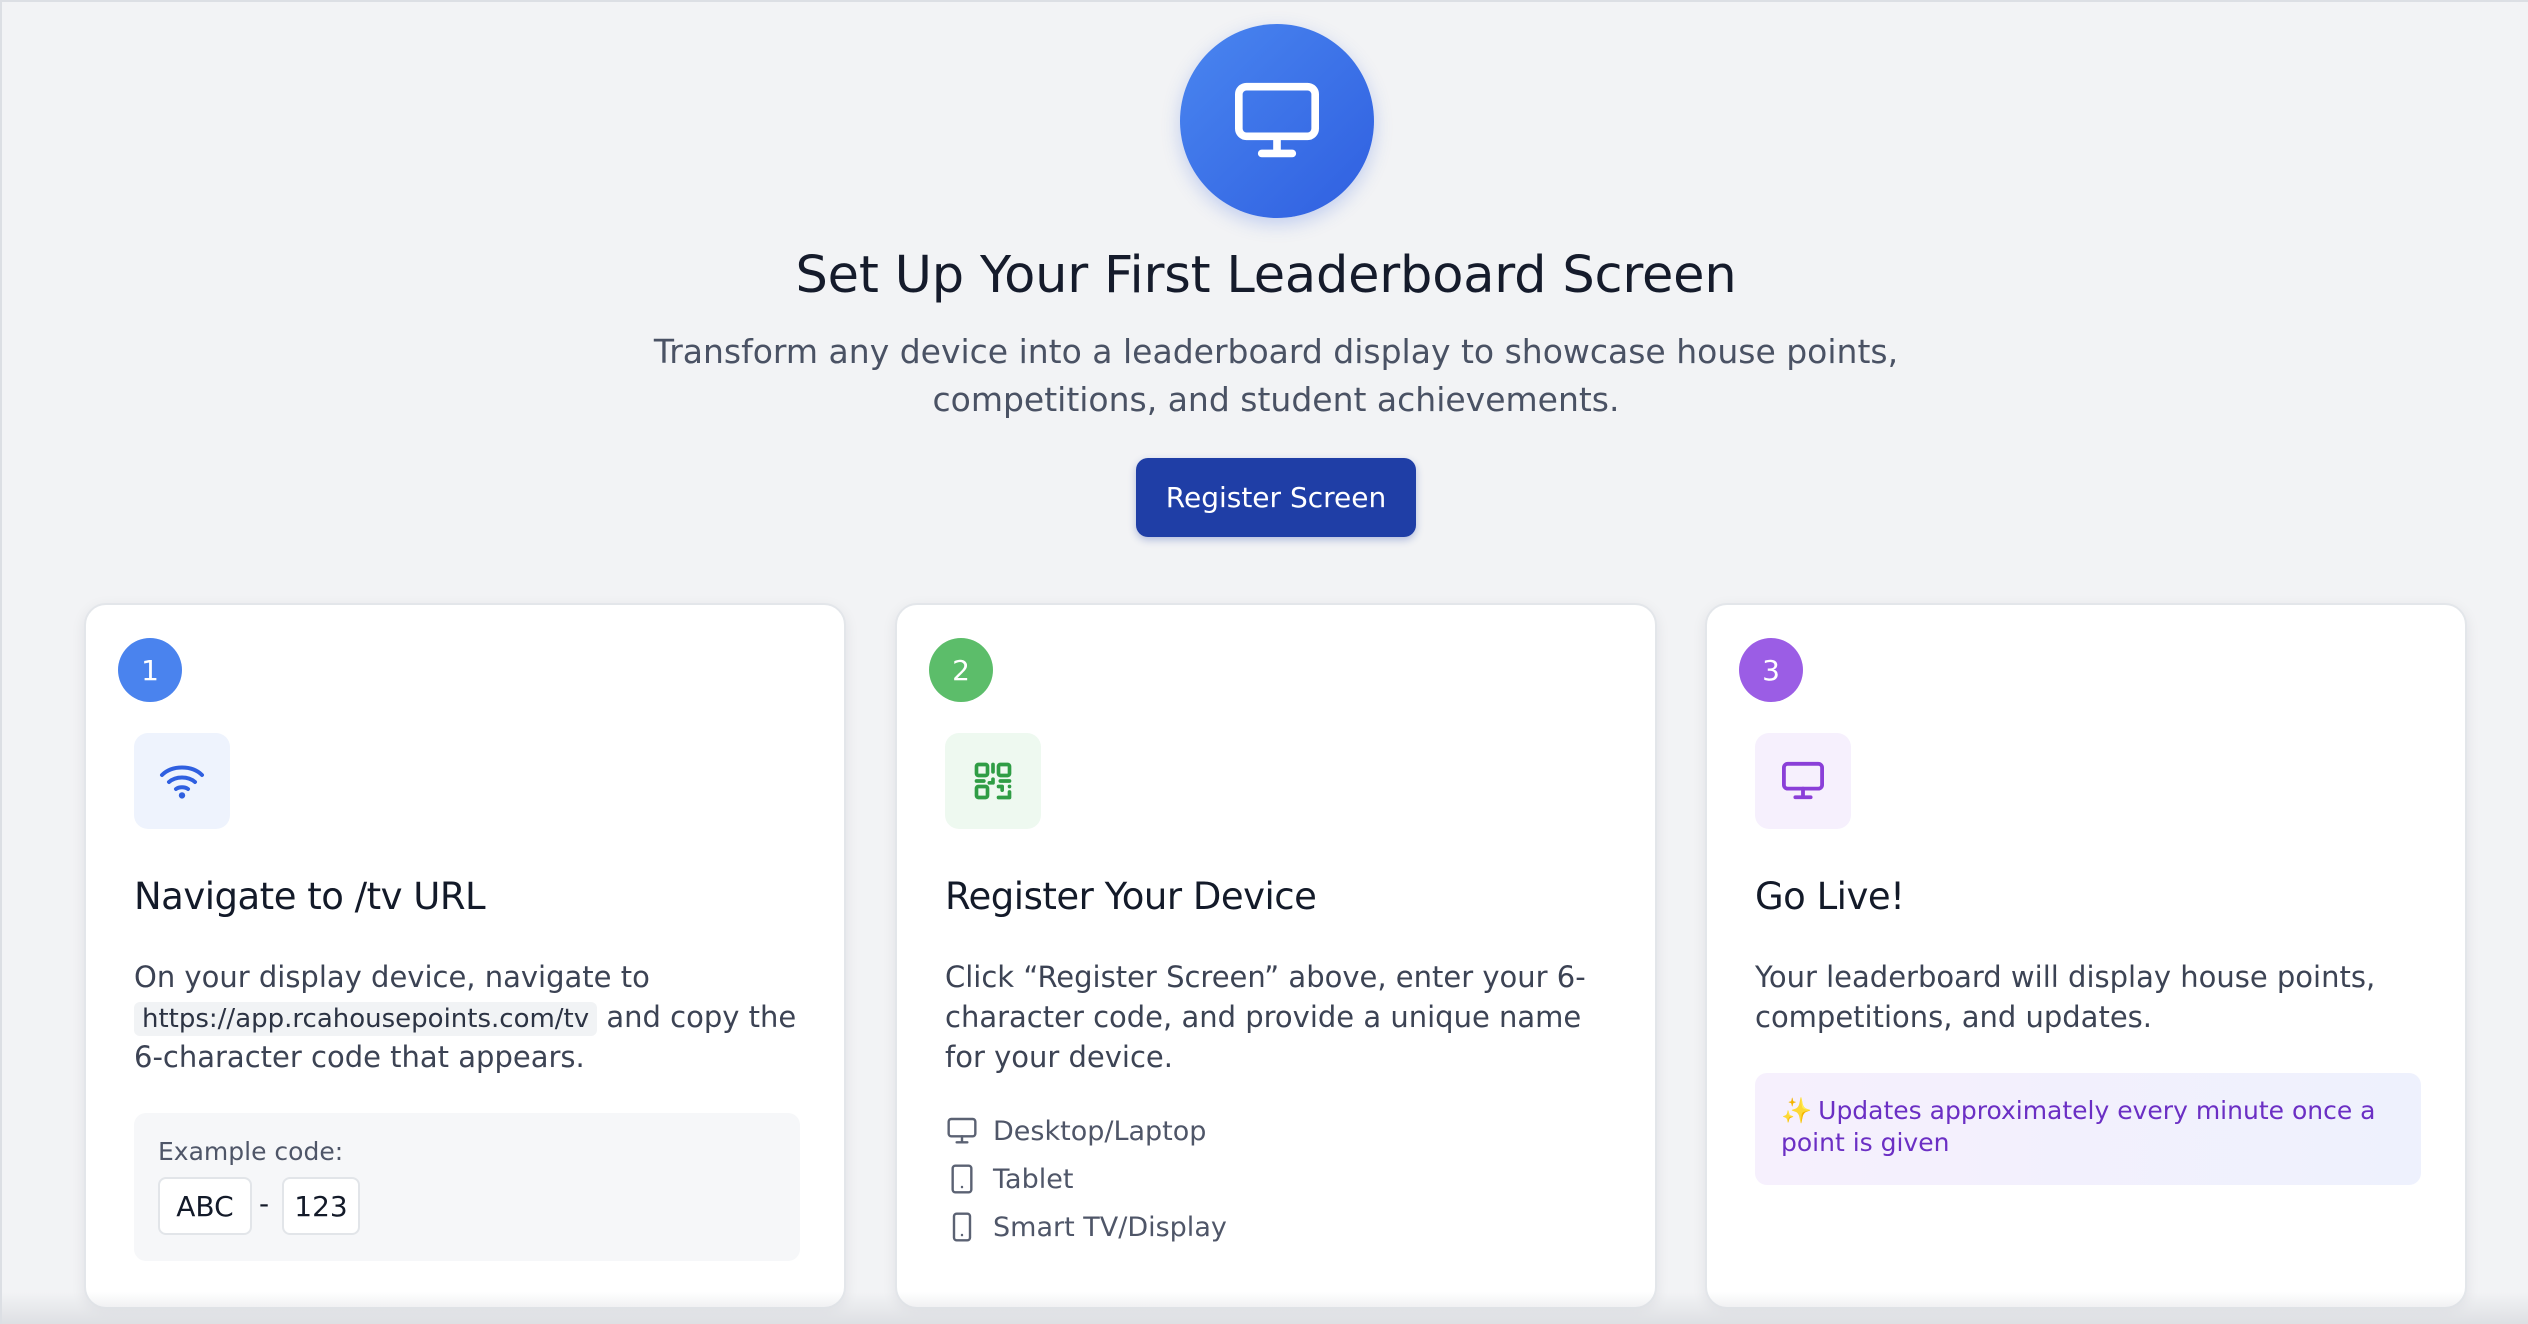 The height and width of the screenshot is (1324, 2528). What do you see at coordinates (321, 1206) in the screenshot?
I see `example-code-part-2: 123` at bounding box center [321, 1206].